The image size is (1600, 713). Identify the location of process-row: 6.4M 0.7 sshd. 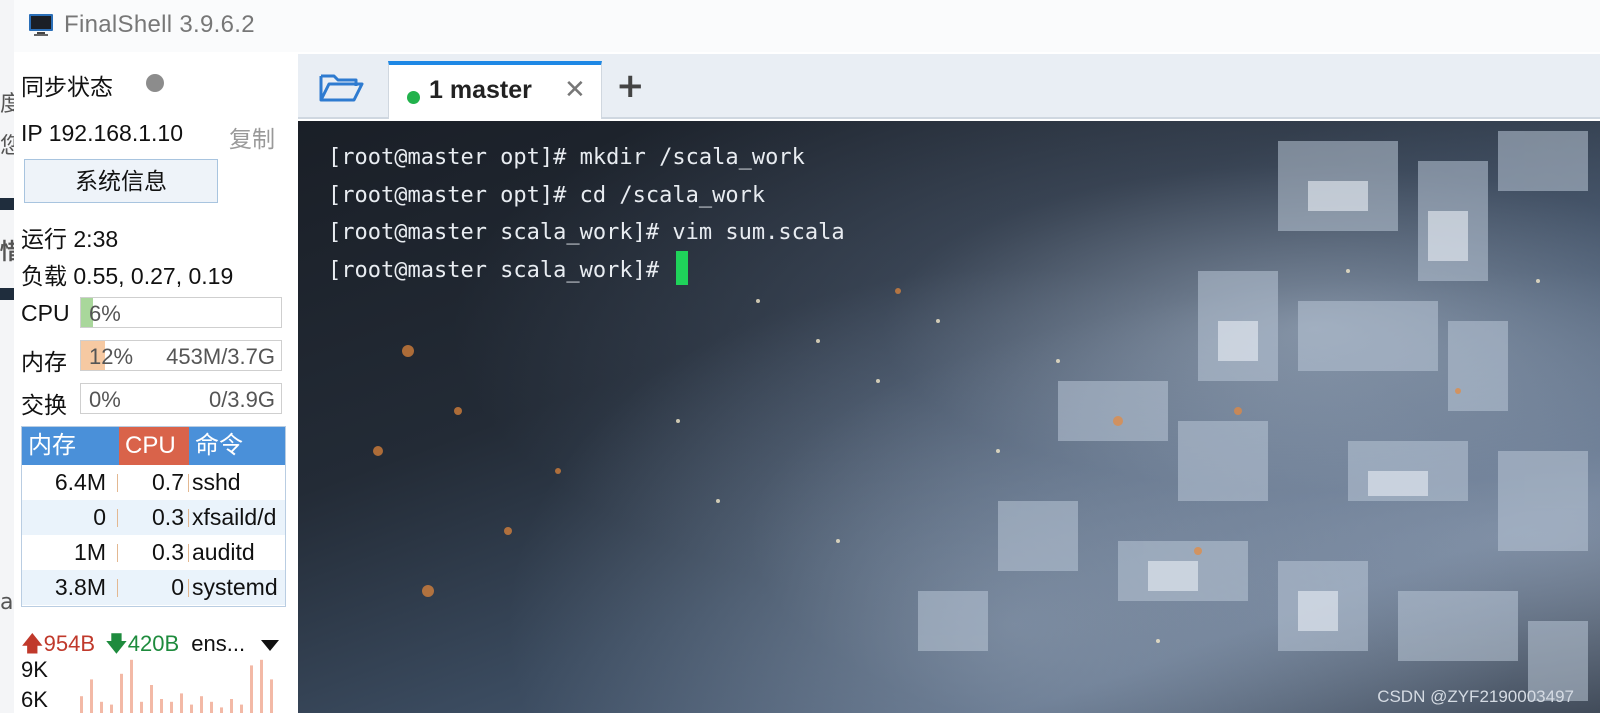
(153, 482).